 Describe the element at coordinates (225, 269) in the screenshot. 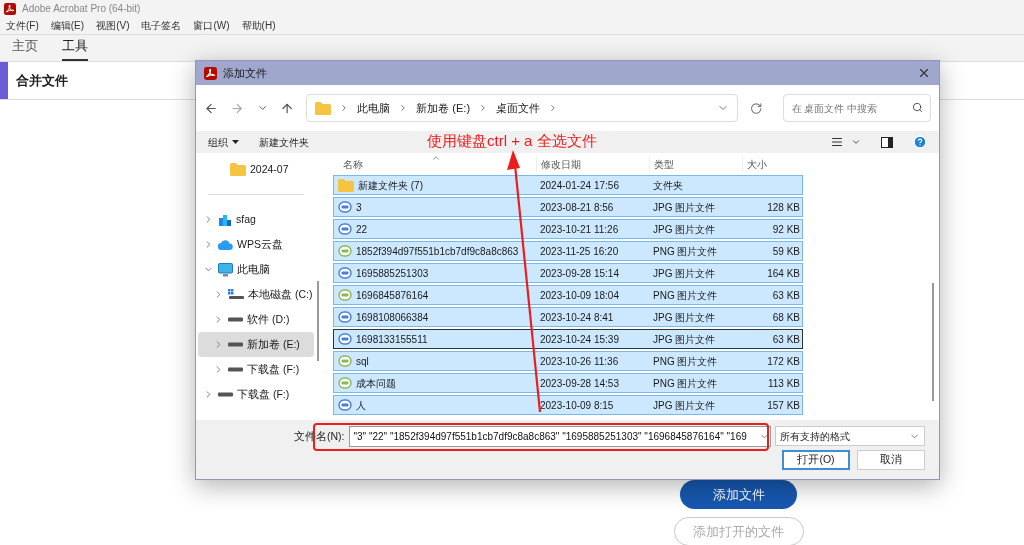

I see `monitor-icon` at that location.